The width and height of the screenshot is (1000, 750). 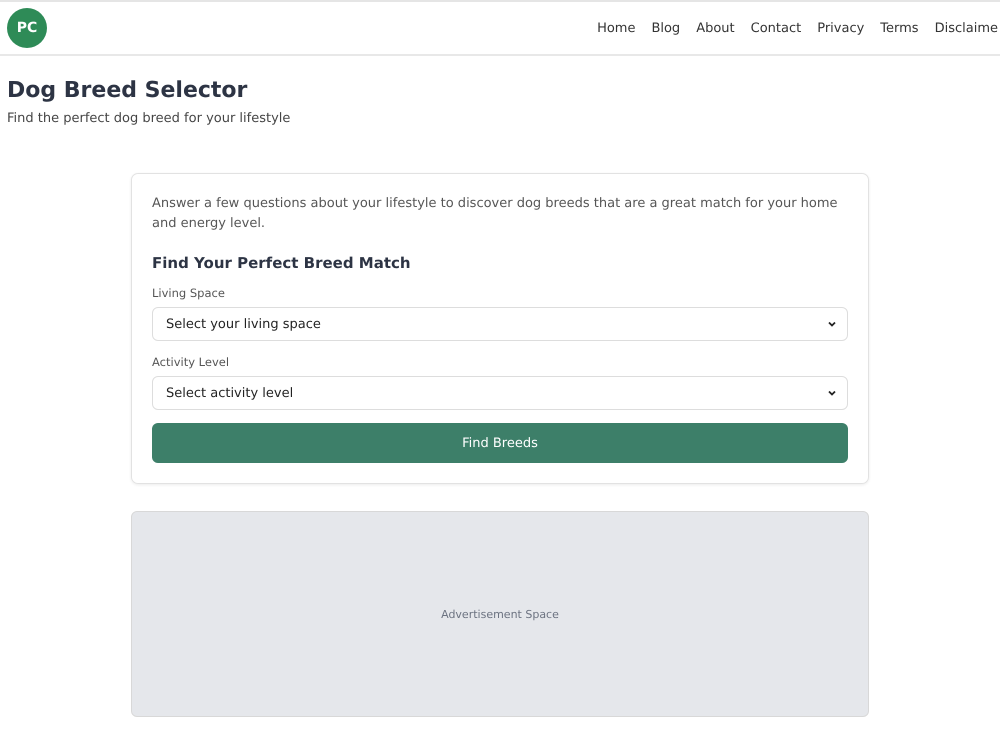 What do you see at coordinates (500, 614) in the screenshot?
I see `ad-label: Advertisement Space` at bounding box center [500, 614].